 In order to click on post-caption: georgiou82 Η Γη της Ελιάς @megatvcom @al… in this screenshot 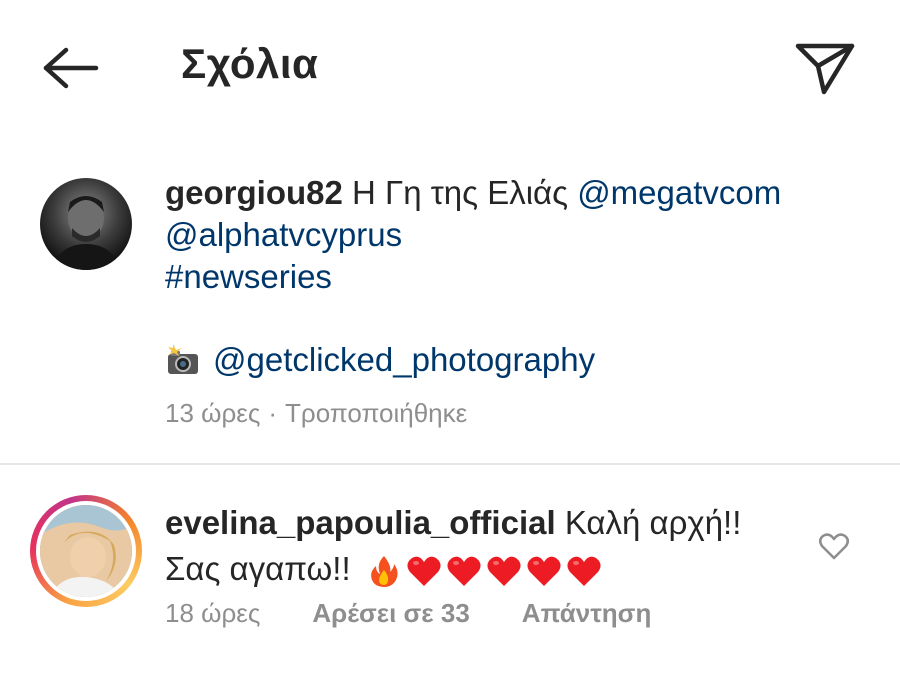, I will do `click(515, 235)`.